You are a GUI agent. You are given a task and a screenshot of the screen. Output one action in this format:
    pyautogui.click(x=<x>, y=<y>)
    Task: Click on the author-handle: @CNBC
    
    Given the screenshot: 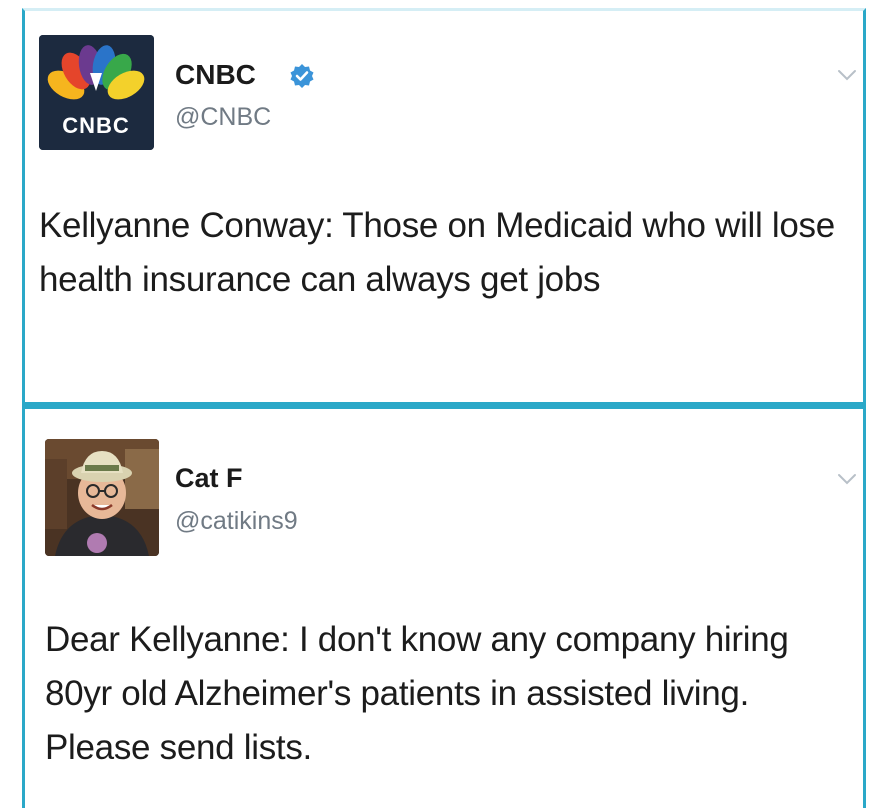 What is the action you would take?
    pyautogui.click(x=223, y=117)
    